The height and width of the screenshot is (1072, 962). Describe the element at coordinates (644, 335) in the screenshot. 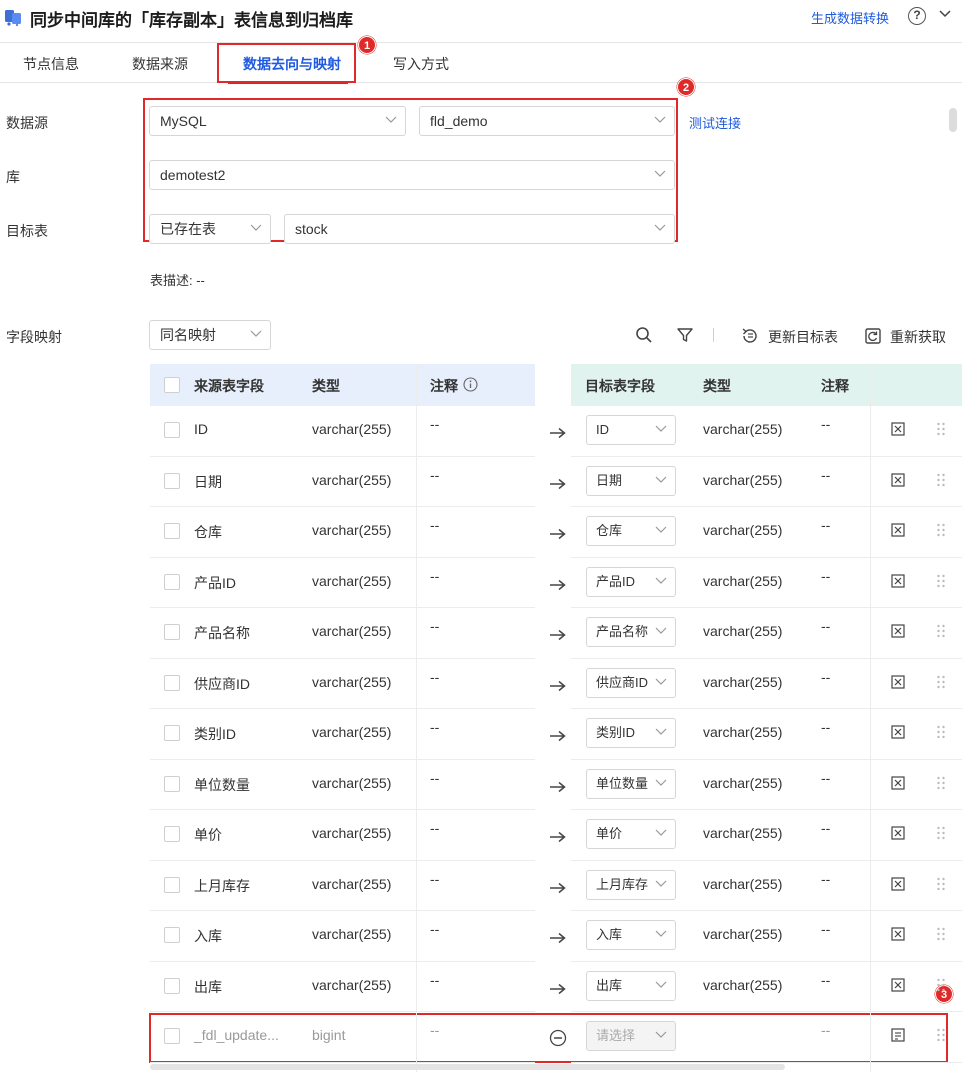

I see `search-icon` at that location.